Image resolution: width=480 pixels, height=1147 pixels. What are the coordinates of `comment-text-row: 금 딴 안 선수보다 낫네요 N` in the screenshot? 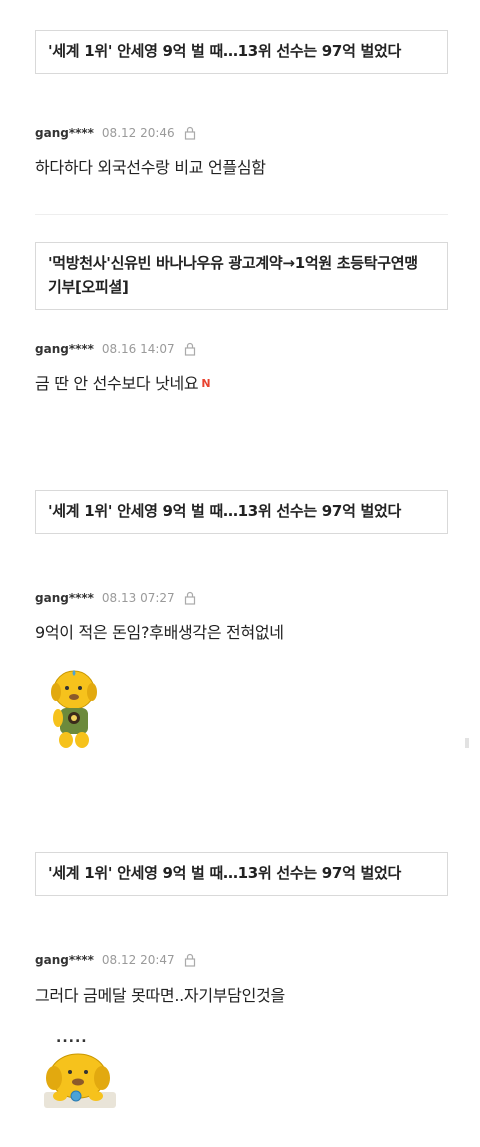 It's located at (123, 384).